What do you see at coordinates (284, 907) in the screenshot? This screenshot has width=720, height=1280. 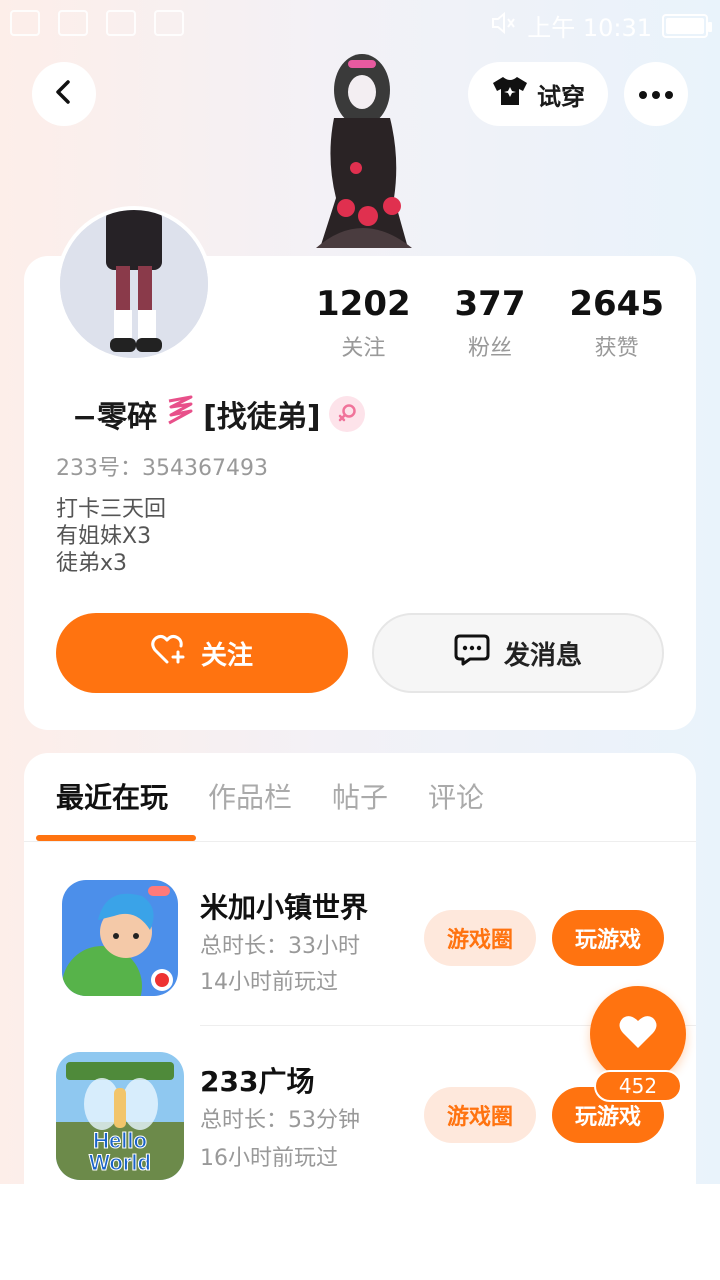 I see `game-name: 米加小镇世界` at bounding box center [284, 907].